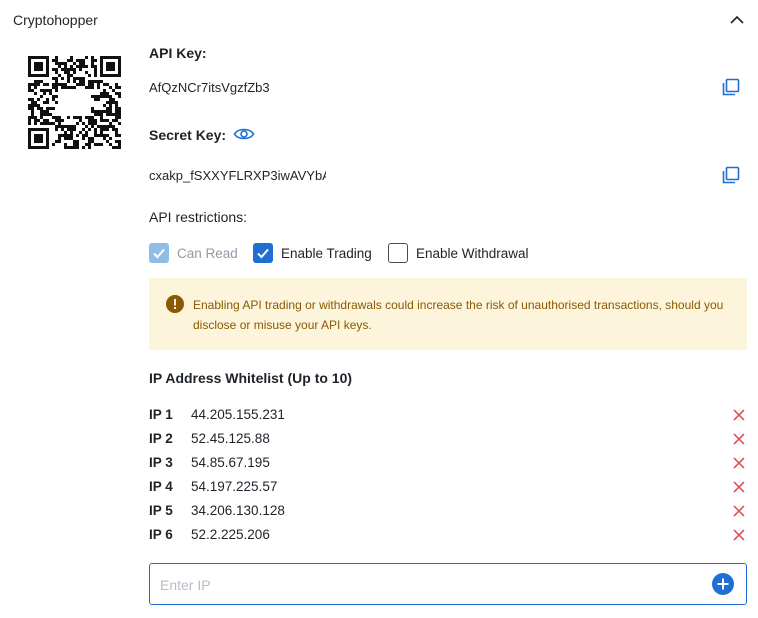  Describe the element at coordinates (178, 53) in the screenshot. I see `api-key-label: API Key:` at that location.